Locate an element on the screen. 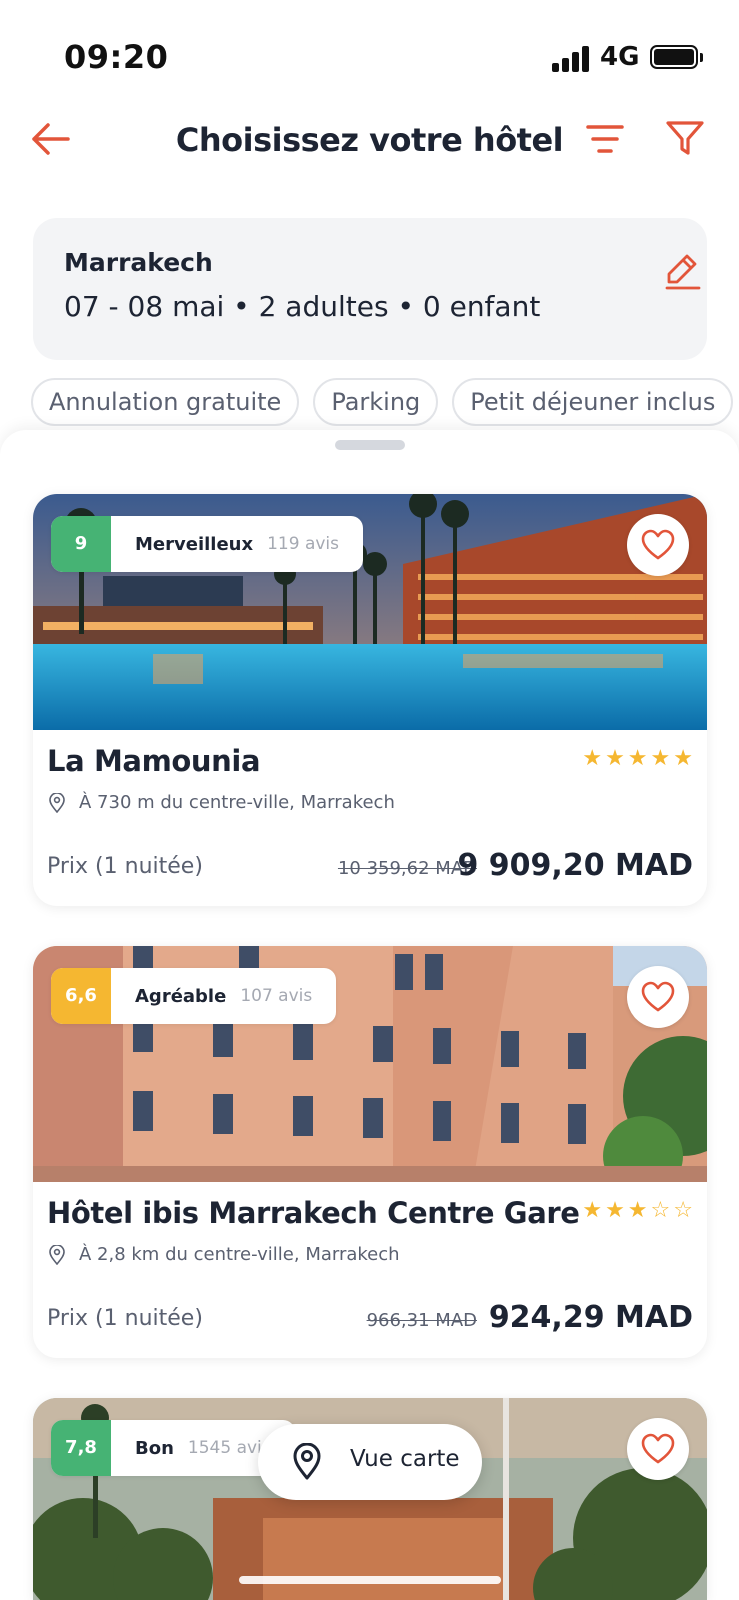  rating-badge: 6,6 Agréable 107 avis is located at coordinates (194, 996).